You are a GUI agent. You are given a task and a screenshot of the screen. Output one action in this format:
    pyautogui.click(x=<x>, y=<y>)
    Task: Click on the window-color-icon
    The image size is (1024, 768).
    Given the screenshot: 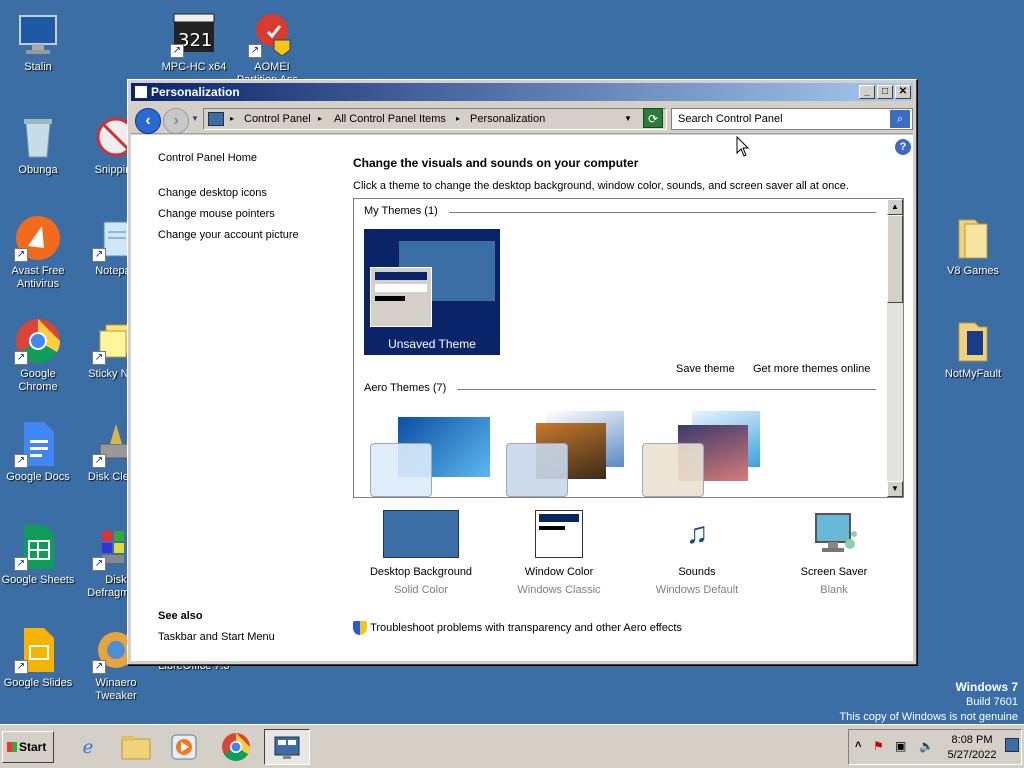 What is the action you would take?
    pyautogui.click(x=559, y=534)
    